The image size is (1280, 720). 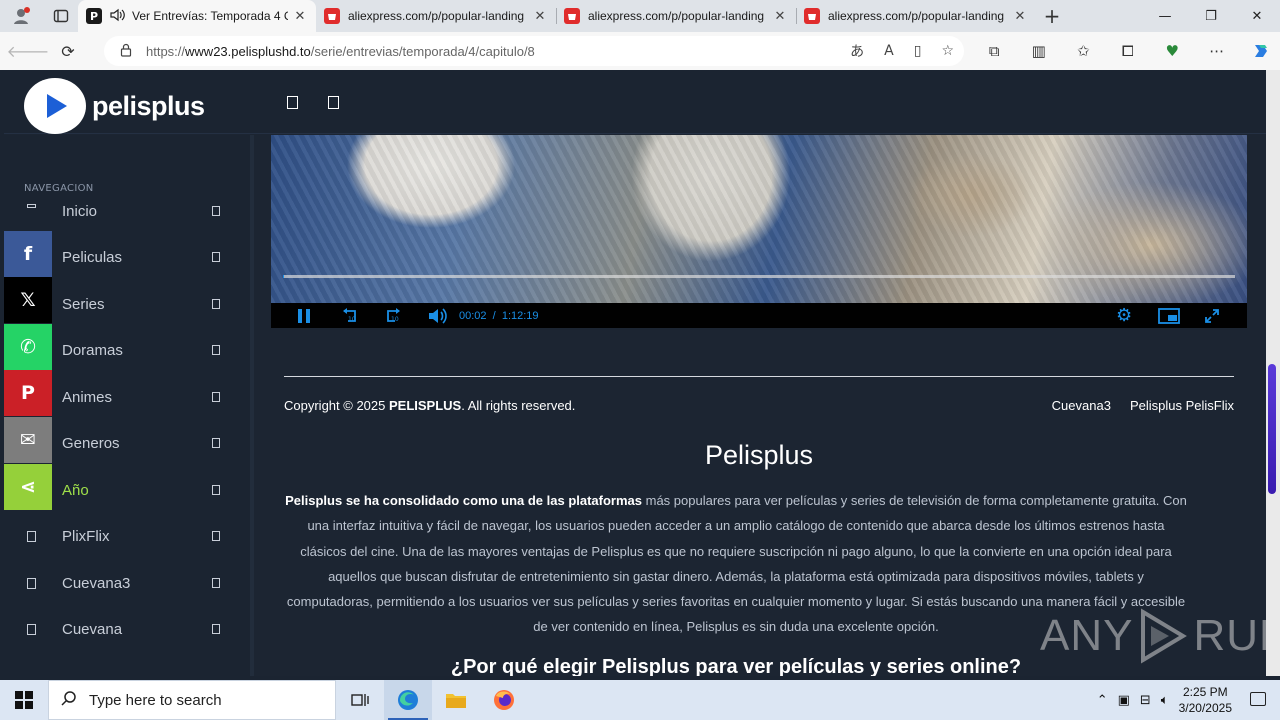 I want to click on footer-link-cuevana3: Cuevana3, so click(x=1081, y=405).